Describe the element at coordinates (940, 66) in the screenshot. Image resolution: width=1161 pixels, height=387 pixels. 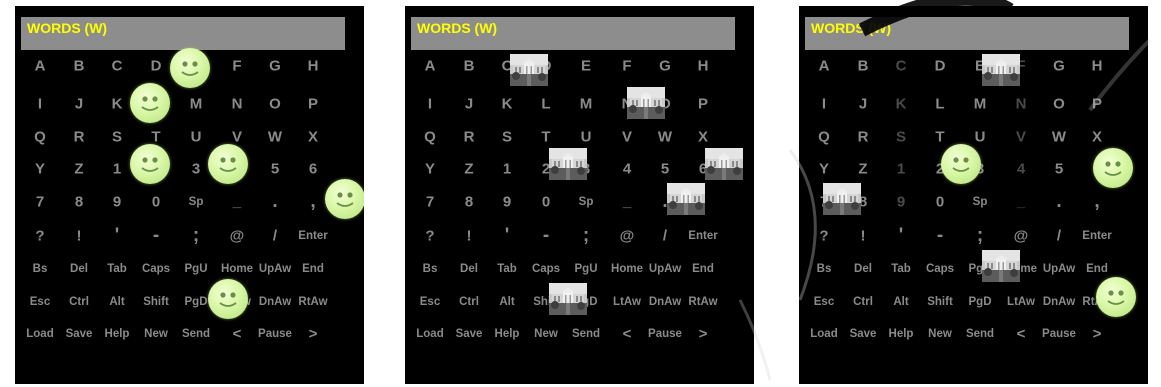
I see `key-d: D` at that location.